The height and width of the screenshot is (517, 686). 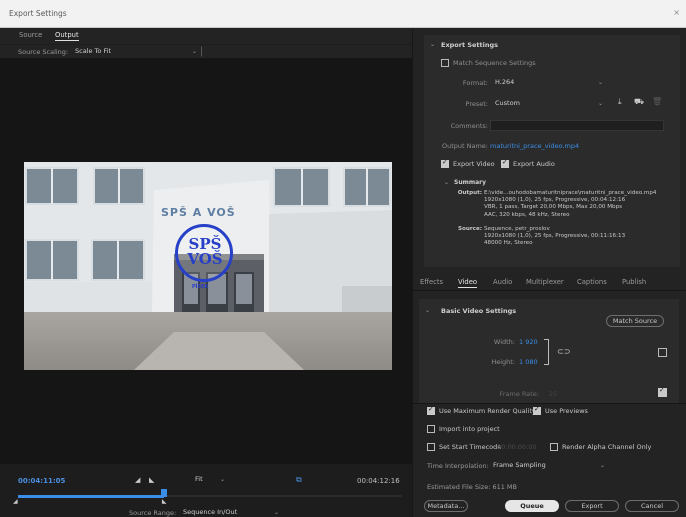 What do you see at coordinates (198, 212) in the screenshot?
I see `building-sign: SPŠ A VOŠ` at bounding box center [198, 212].